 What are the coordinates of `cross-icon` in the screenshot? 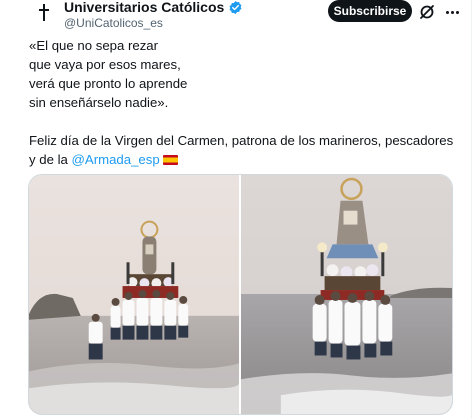 It's located at (44, 12).